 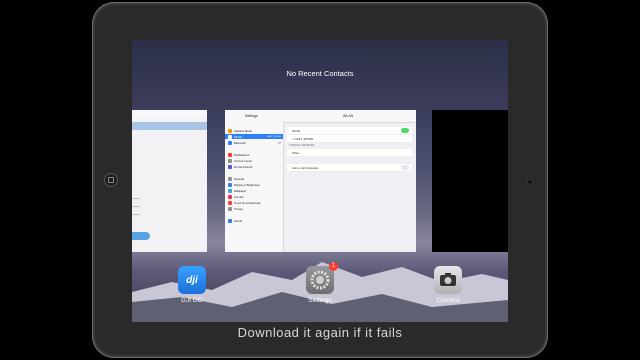 What do you see at coordinates (448, 280) in the screenshot?
I see `camera-icon` at bounding box center [448, 280].